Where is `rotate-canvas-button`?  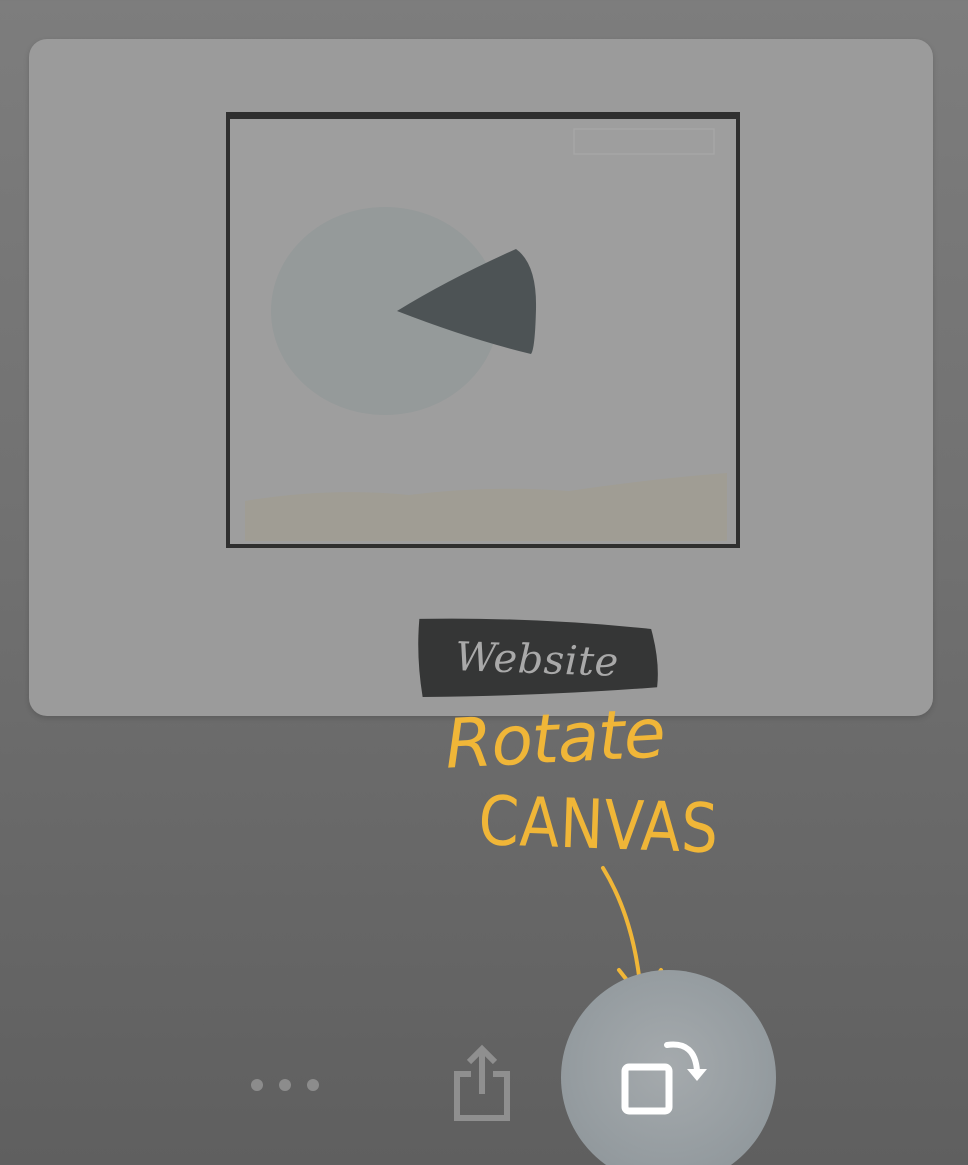 rotate-canvas-button is located at coordinates (668, 1067).